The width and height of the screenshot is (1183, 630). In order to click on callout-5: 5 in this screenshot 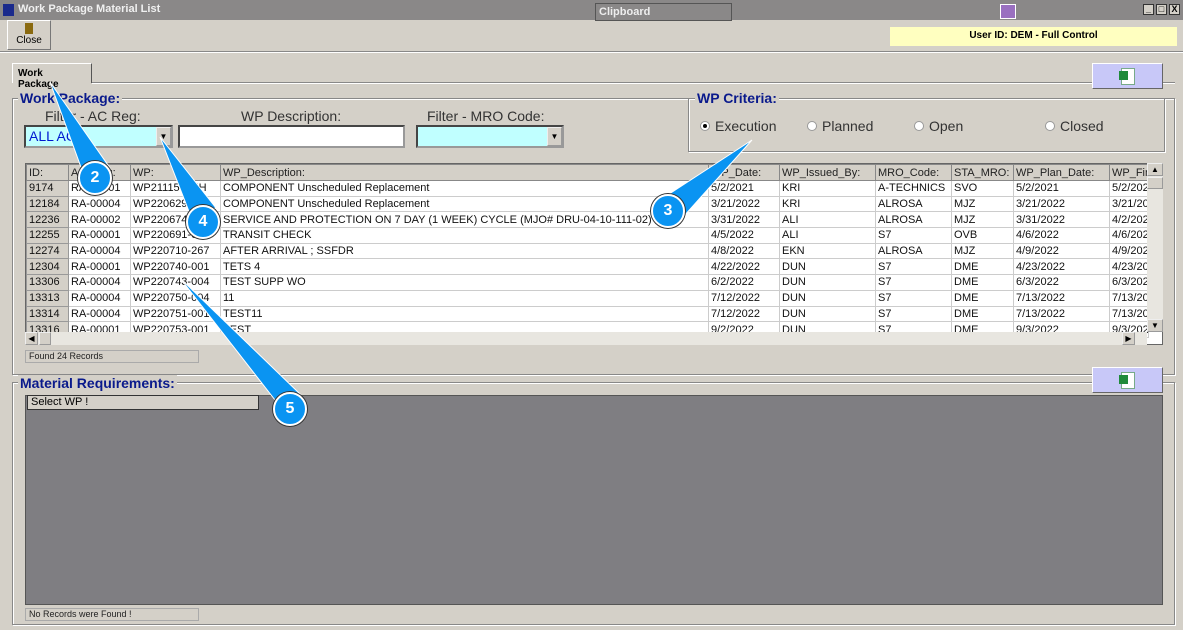, I will do `click(290, 409)`.